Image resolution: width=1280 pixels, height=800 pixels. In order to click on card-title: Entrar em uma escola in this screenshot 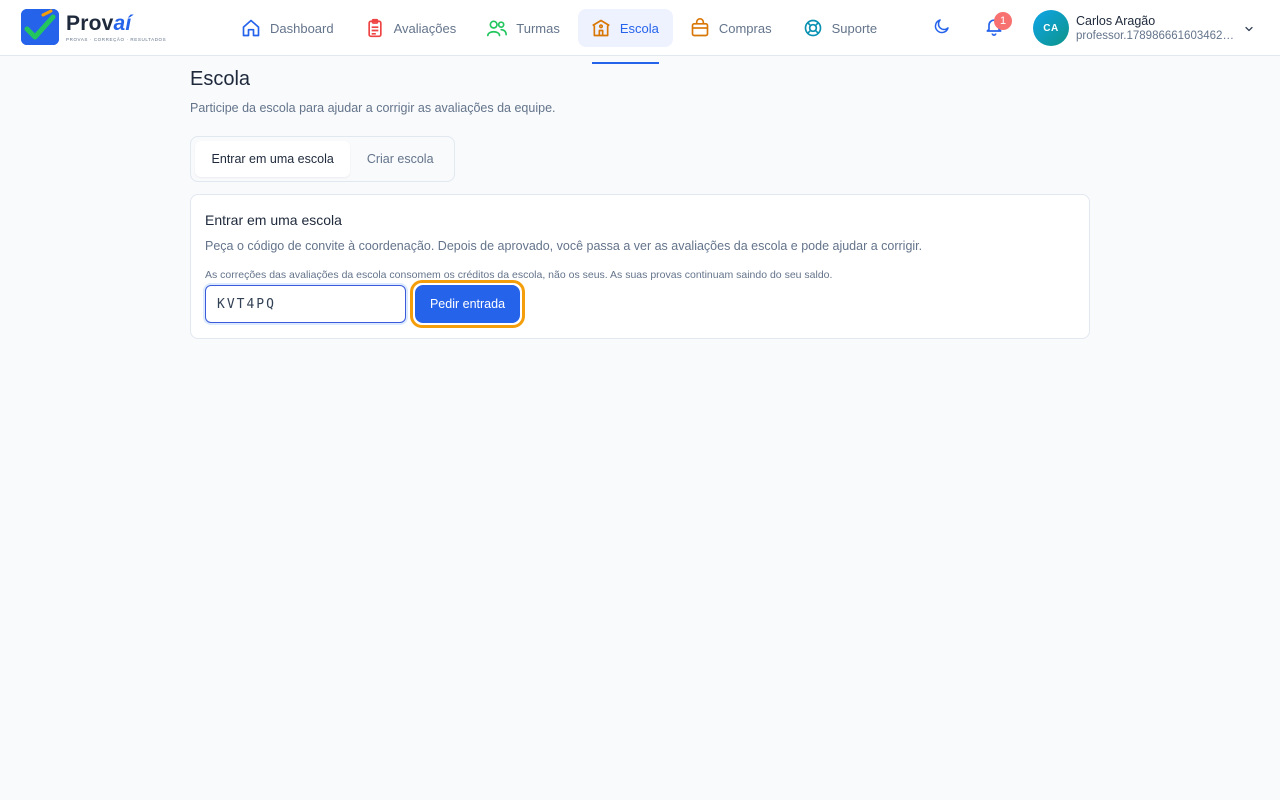, I will do `click(273, 220)`.